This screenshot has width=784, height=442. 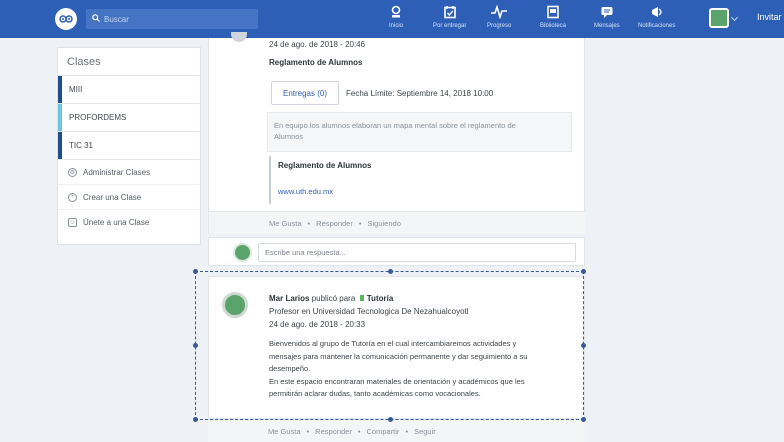 I want to click on join-class-button: ☺ Únete a una Clase, so click(x=129, y=222).